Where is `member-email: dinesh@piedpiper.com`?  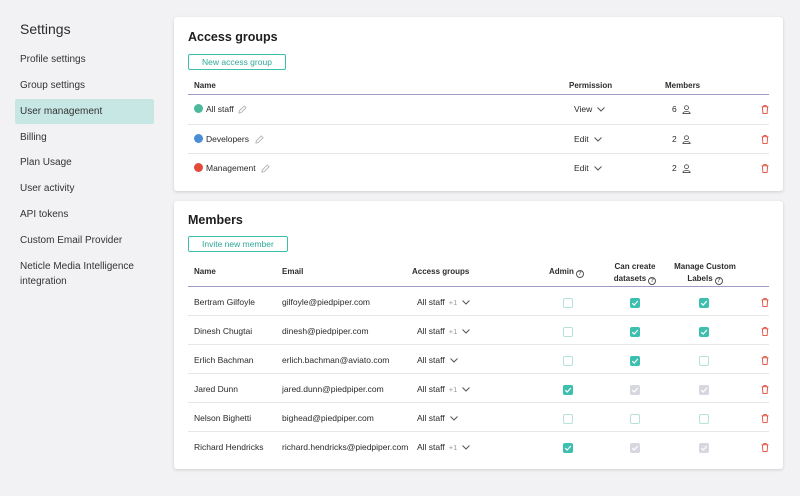 member-email: dinesh@piedpiper.com is located at coordinates (325, 331).